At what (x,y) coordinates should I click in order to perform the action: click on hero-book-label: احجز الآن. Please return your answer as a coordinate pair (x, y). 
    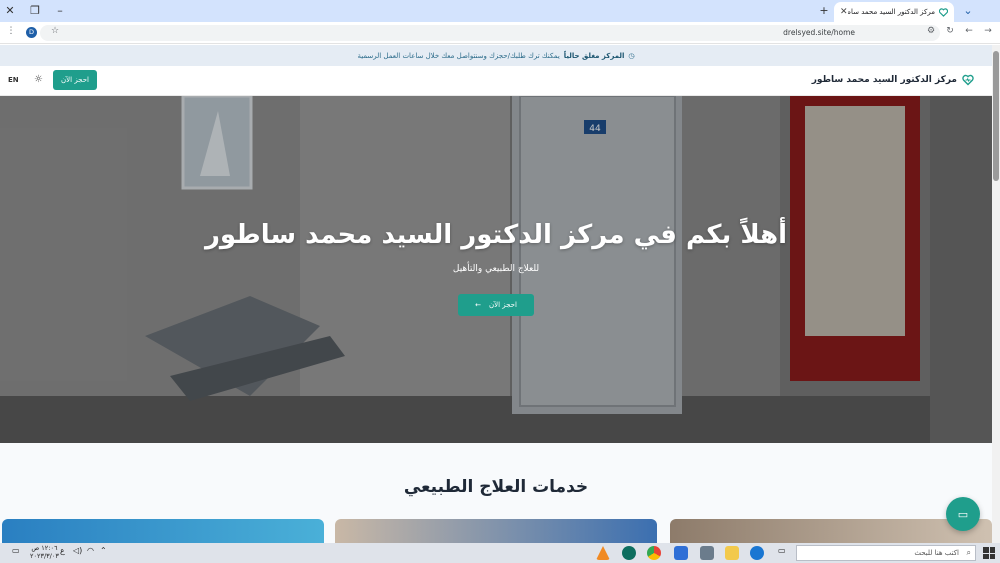
    Looking at the image, I should click on (502, 305).